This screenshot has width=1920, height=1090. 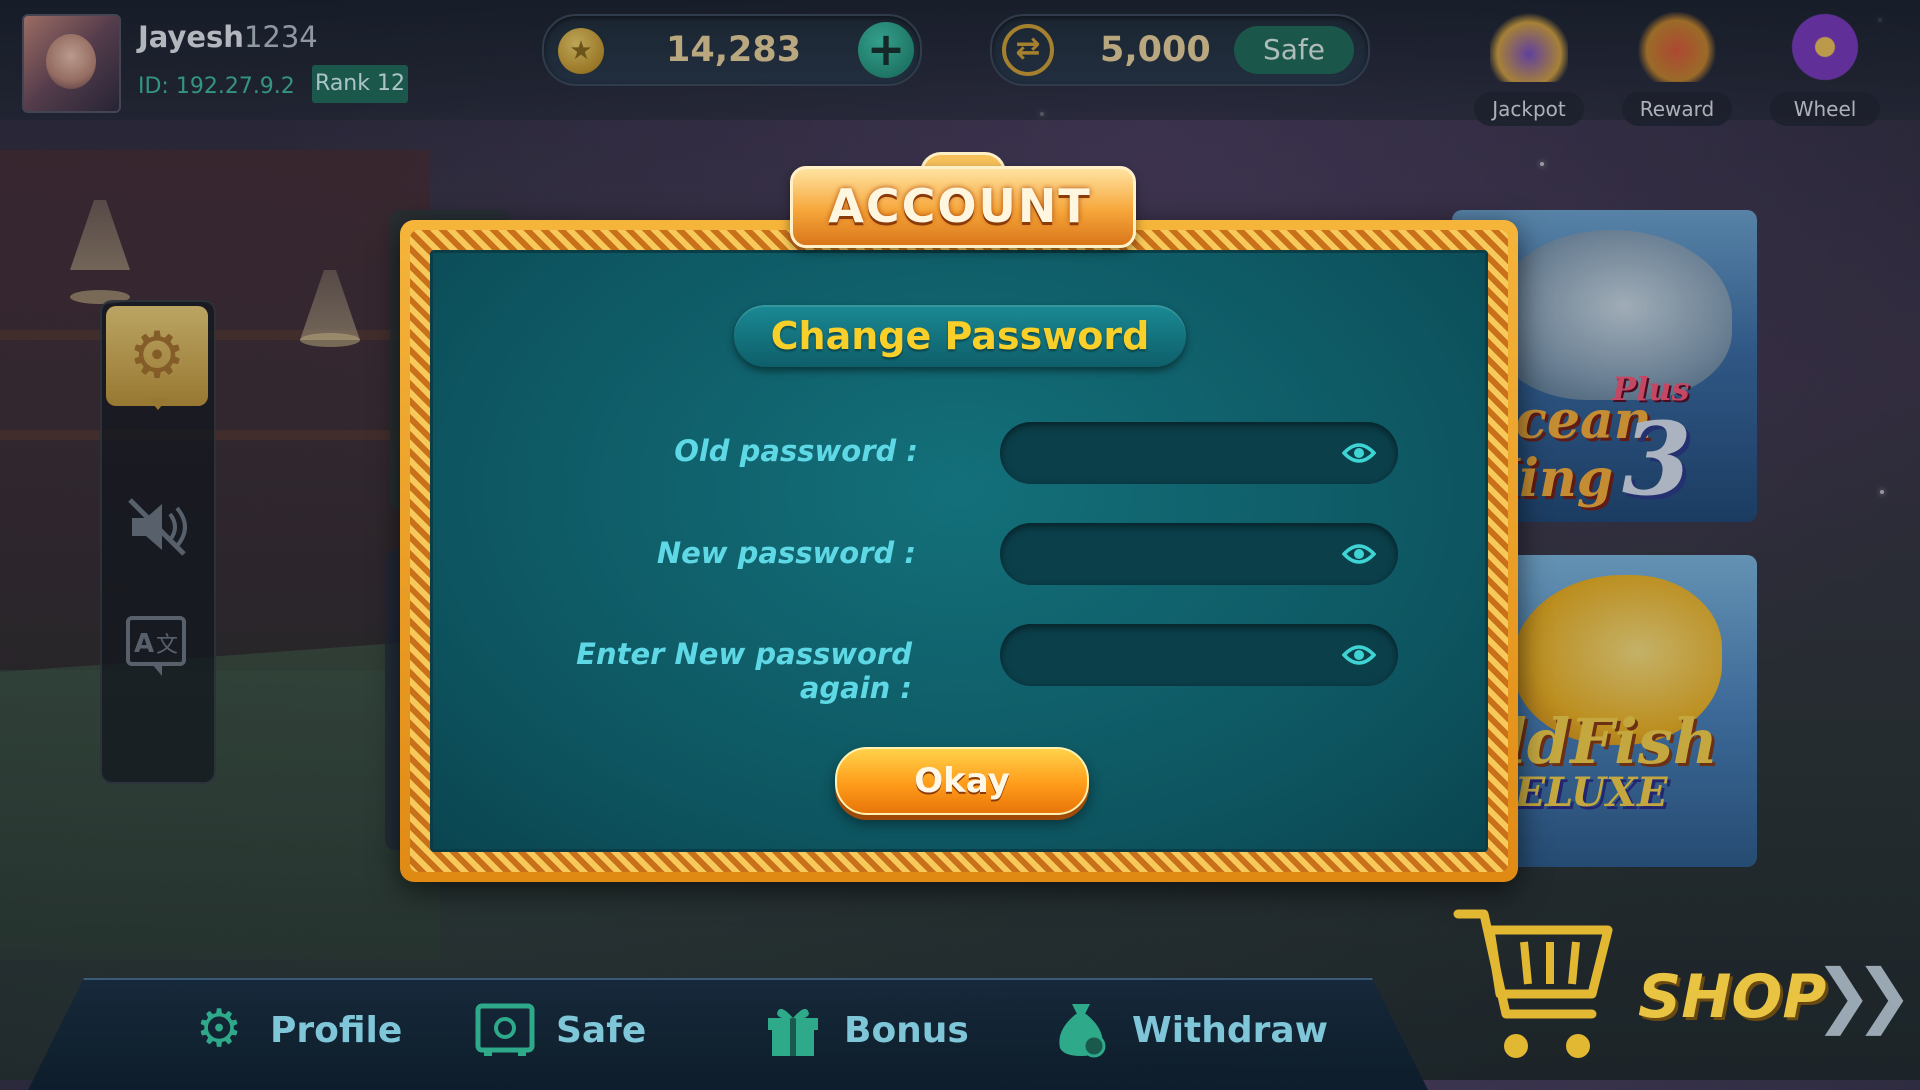 What do you see at coordinates (796, 451) in the screenshot?
I see `old-password-label: Old password :` at bounding box center [796, 451].